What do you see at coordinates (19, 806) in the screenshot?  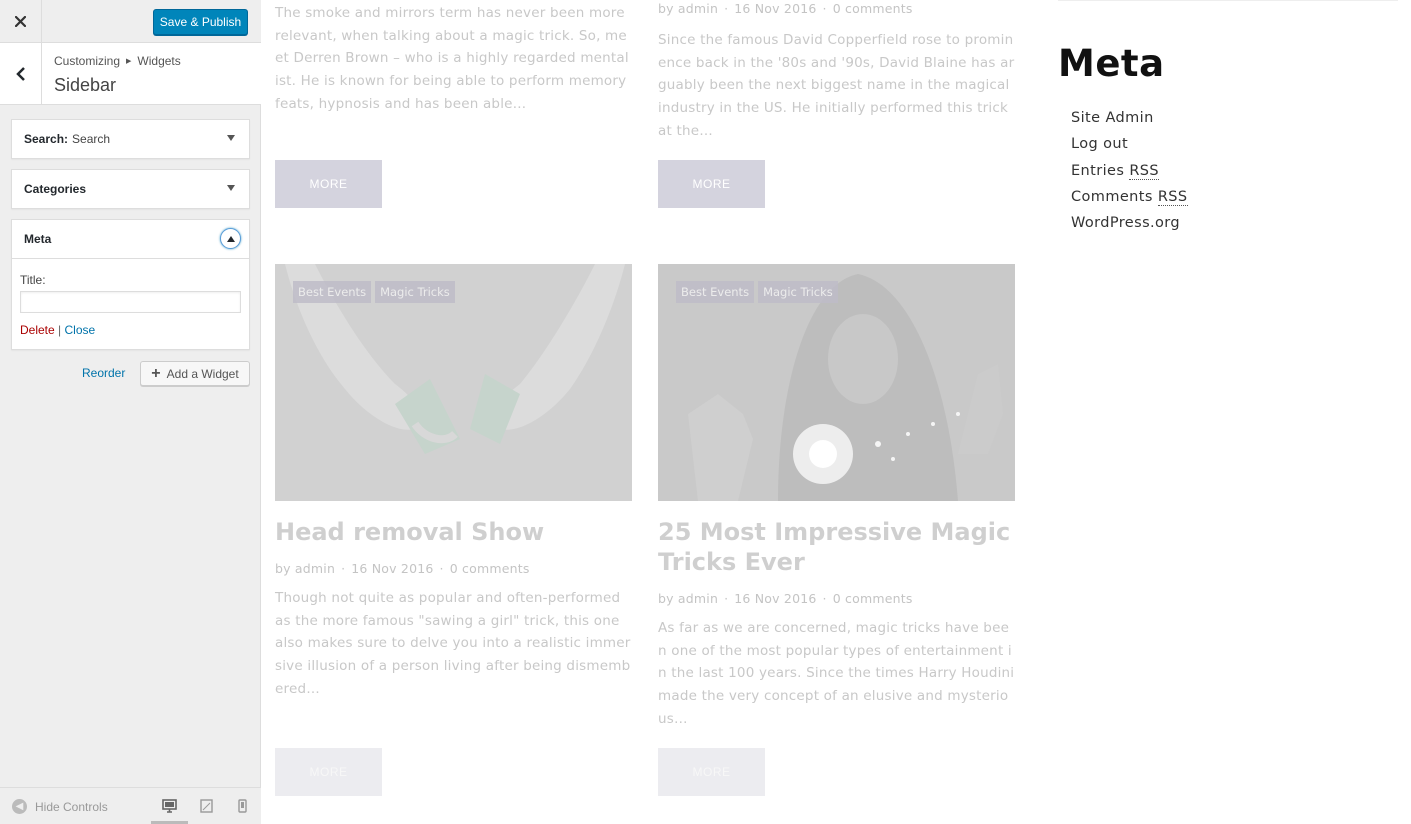 I see `arrow-left-circle-icon: ◀` at bounding box center [19, 806].